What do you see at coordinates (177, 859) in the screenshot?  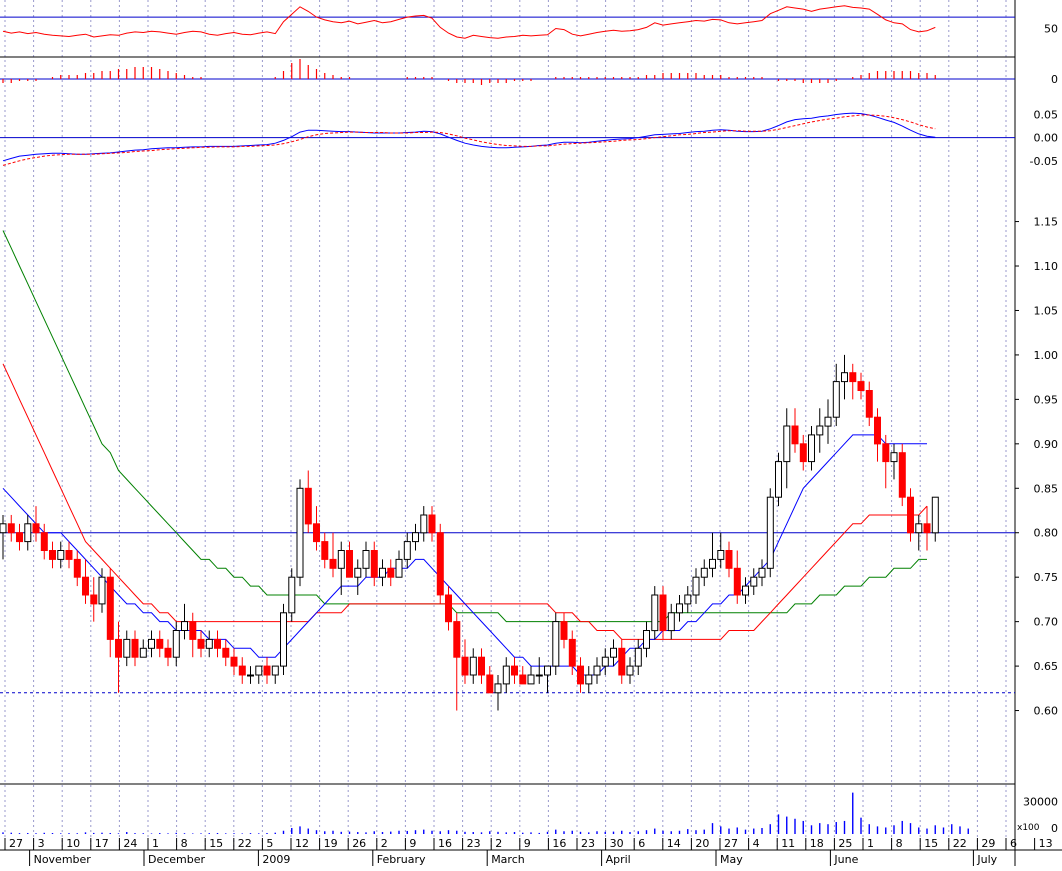 I see `x-month-label: December` at bounding box center [177, 859].